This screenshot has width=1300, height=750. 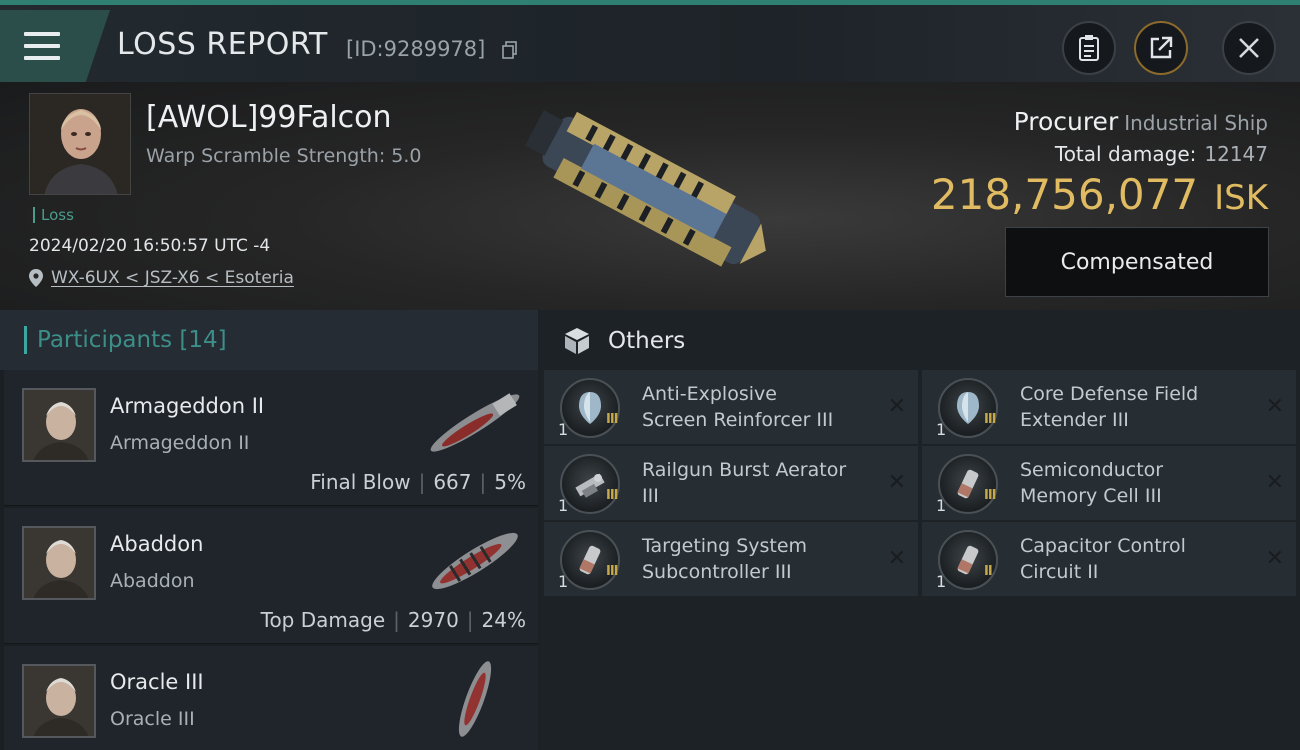 I want to click on compensated-button: Compensated, so click(x=1137, y=262).